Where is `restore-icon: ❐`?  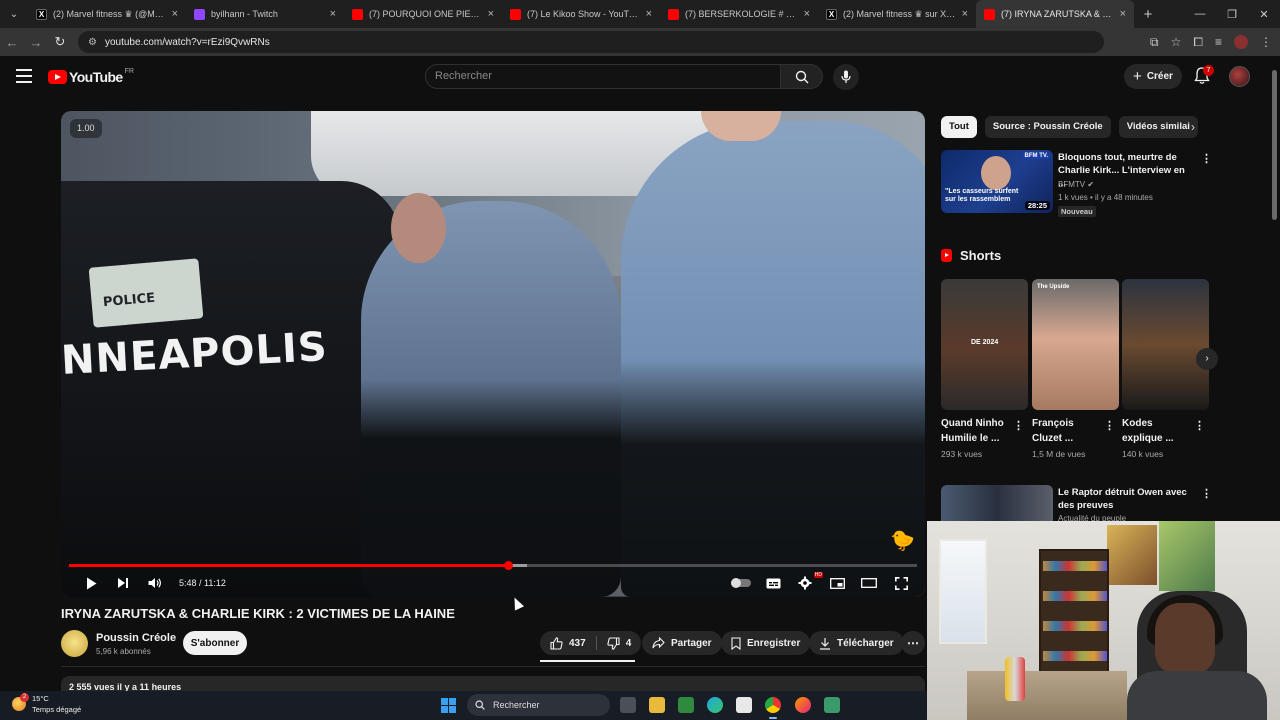 restore-icon: ❐ is located at coordinates (1232, 14).